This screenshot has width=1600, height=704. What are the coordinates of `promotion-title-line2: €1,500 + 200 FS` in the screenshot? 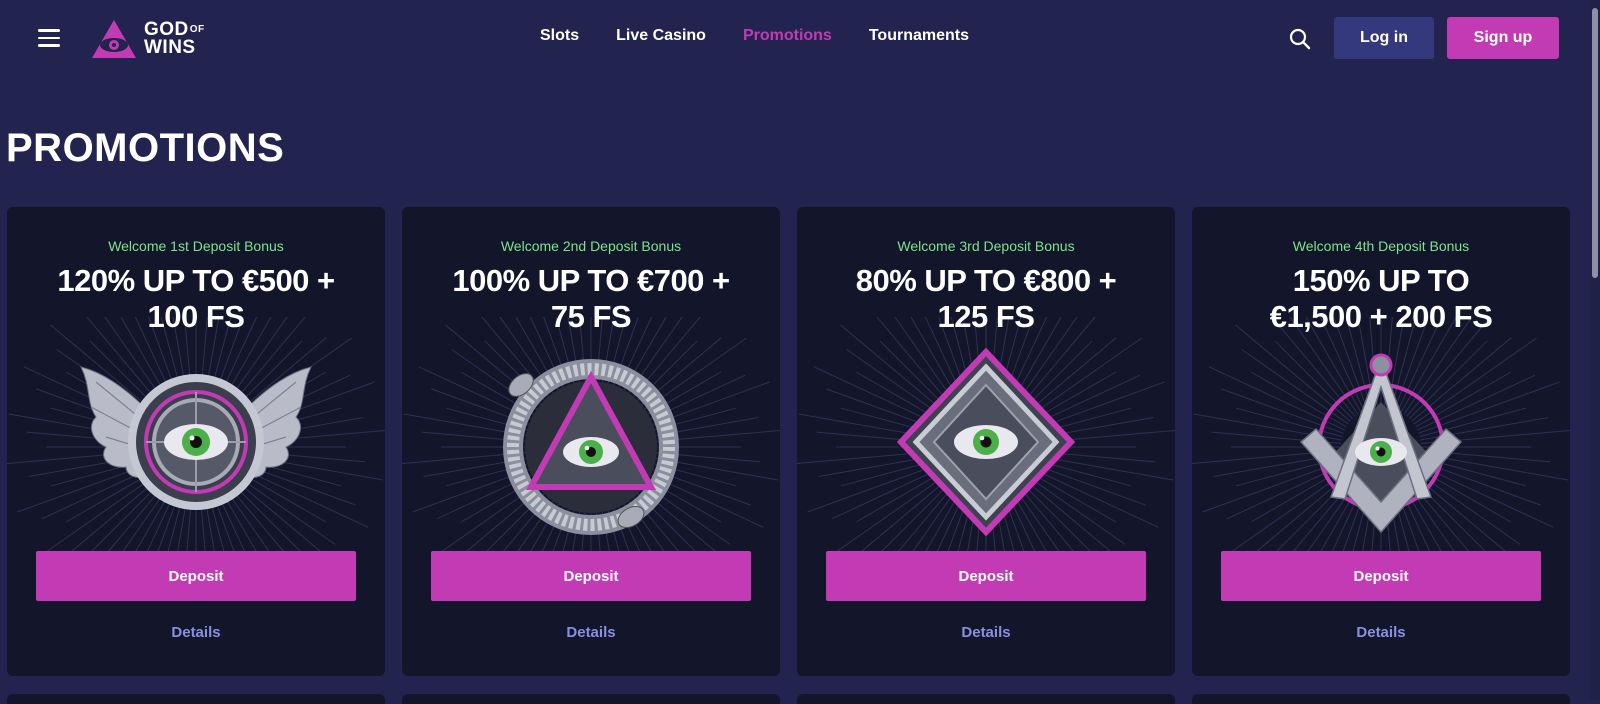 It's located at (1381, 316).